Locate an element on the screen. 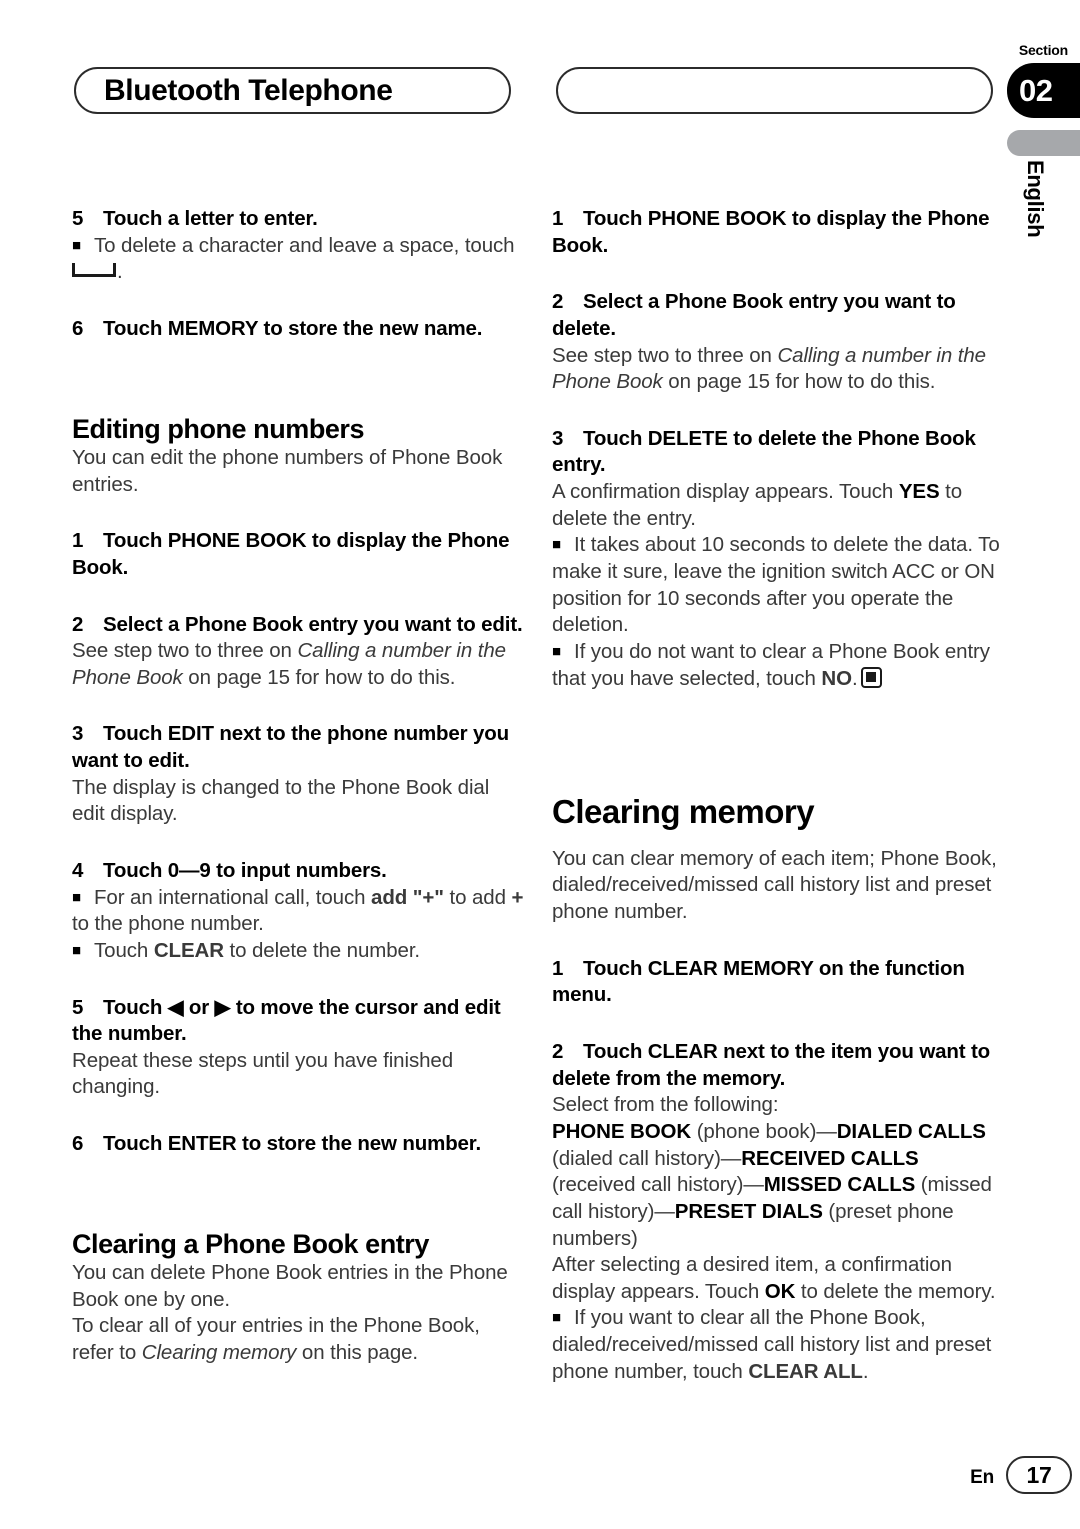 Image resolution: width=1080 pixels, height=1529 pixels. step-number: 6 is located at coordinates (78, 328).